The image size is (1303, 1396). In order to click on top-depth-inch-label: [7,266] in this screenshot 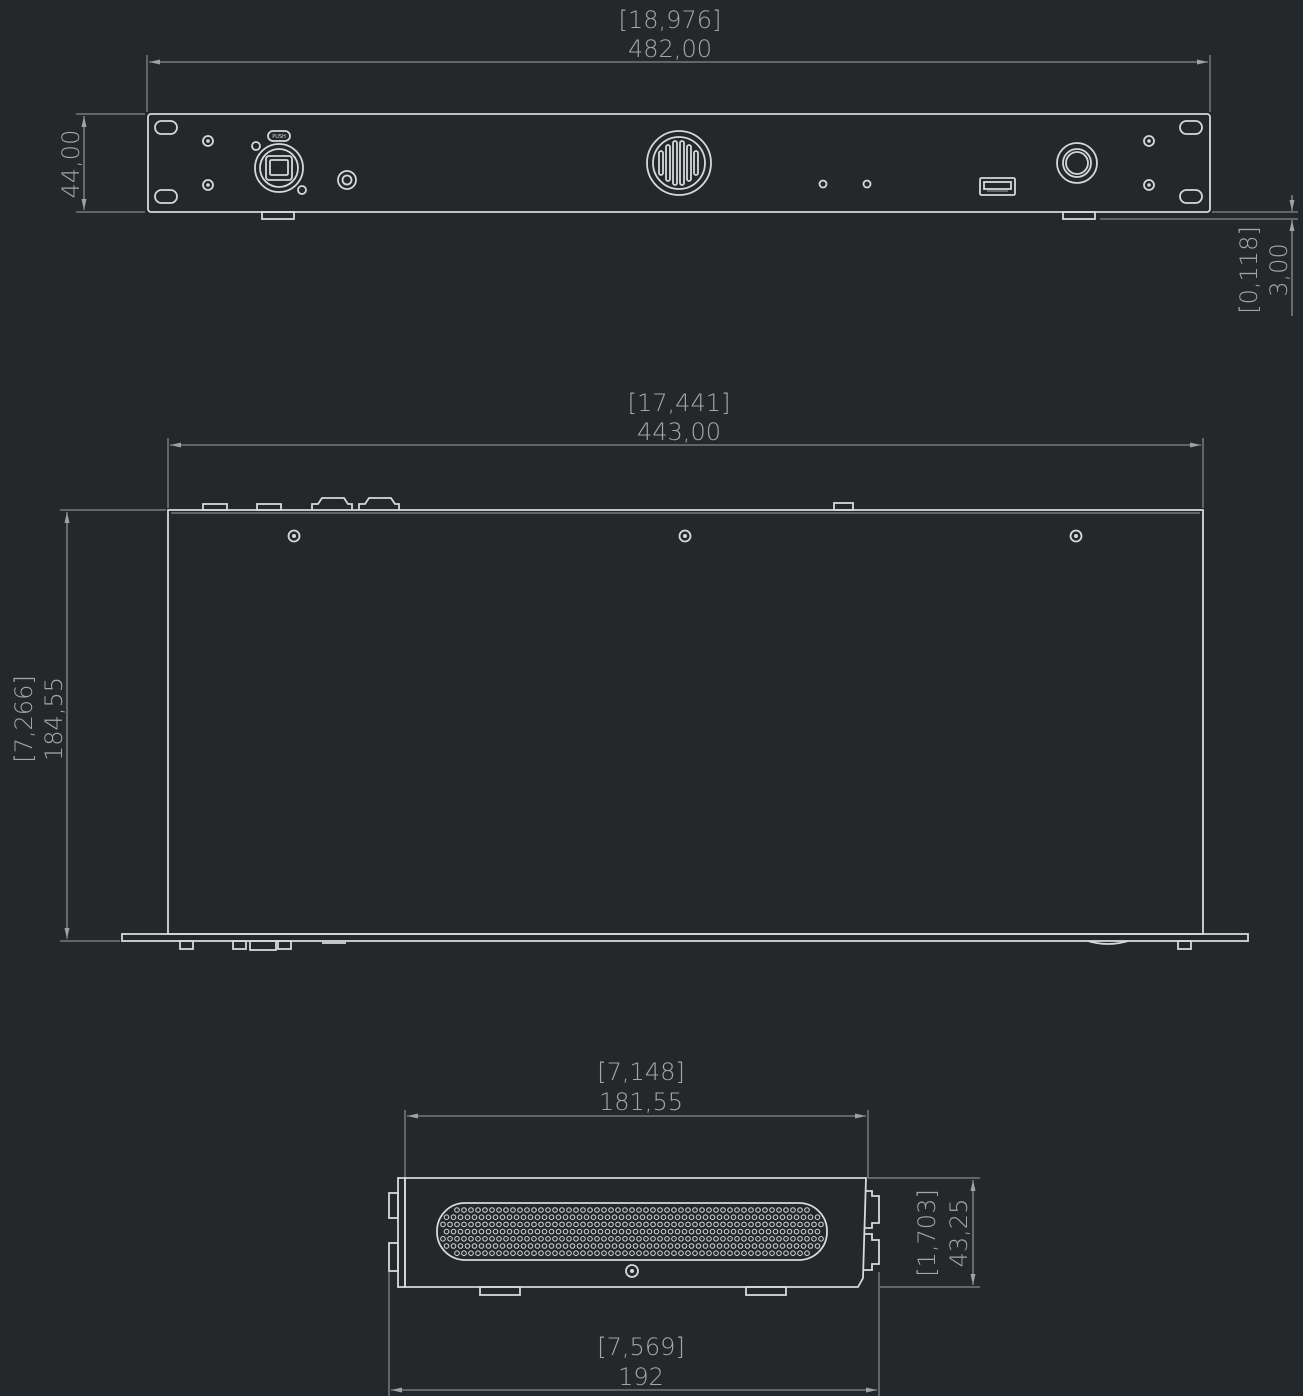, I will do `click(24, 718)`.